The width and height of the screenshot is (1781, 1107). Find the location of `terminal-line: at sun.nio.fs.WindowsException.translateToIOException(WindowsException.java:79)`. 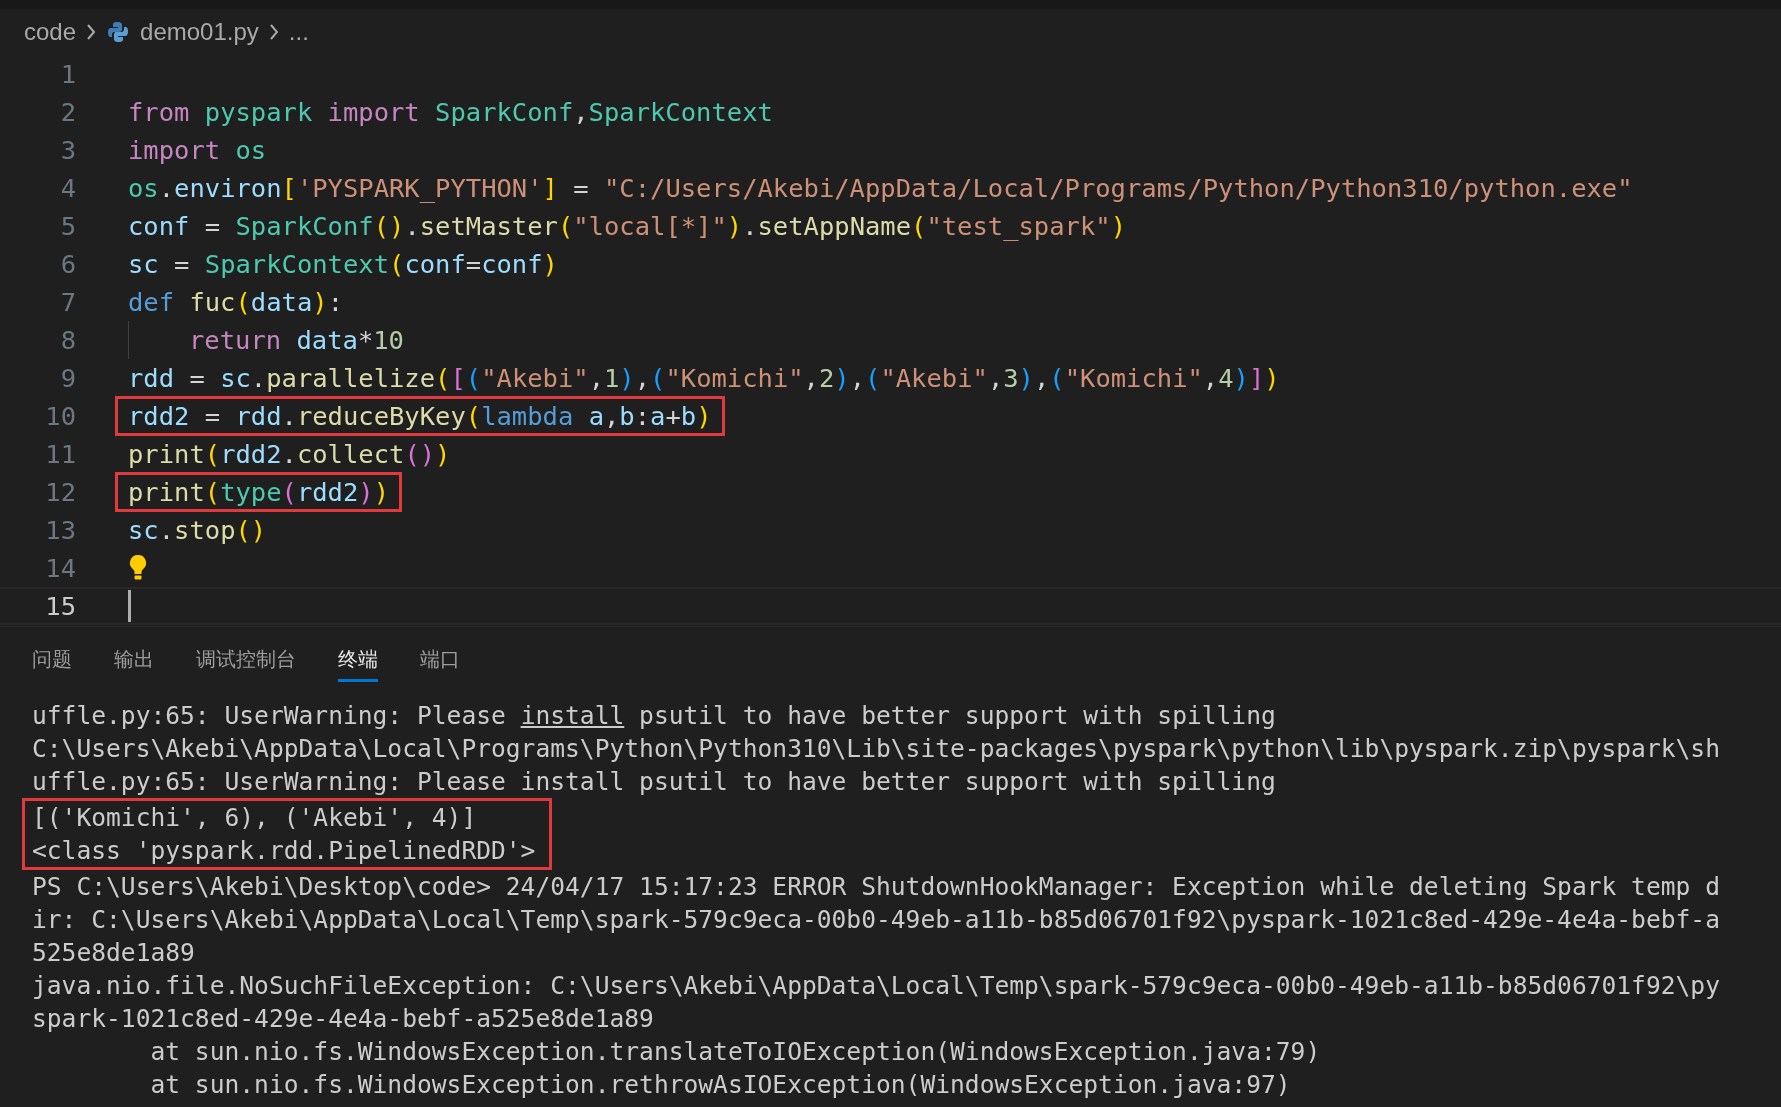

terminal-line: at sun.nio.fs.WindowsException.translateToIOException(WindowsException.java:79) is located at coordinates (735, 1052).